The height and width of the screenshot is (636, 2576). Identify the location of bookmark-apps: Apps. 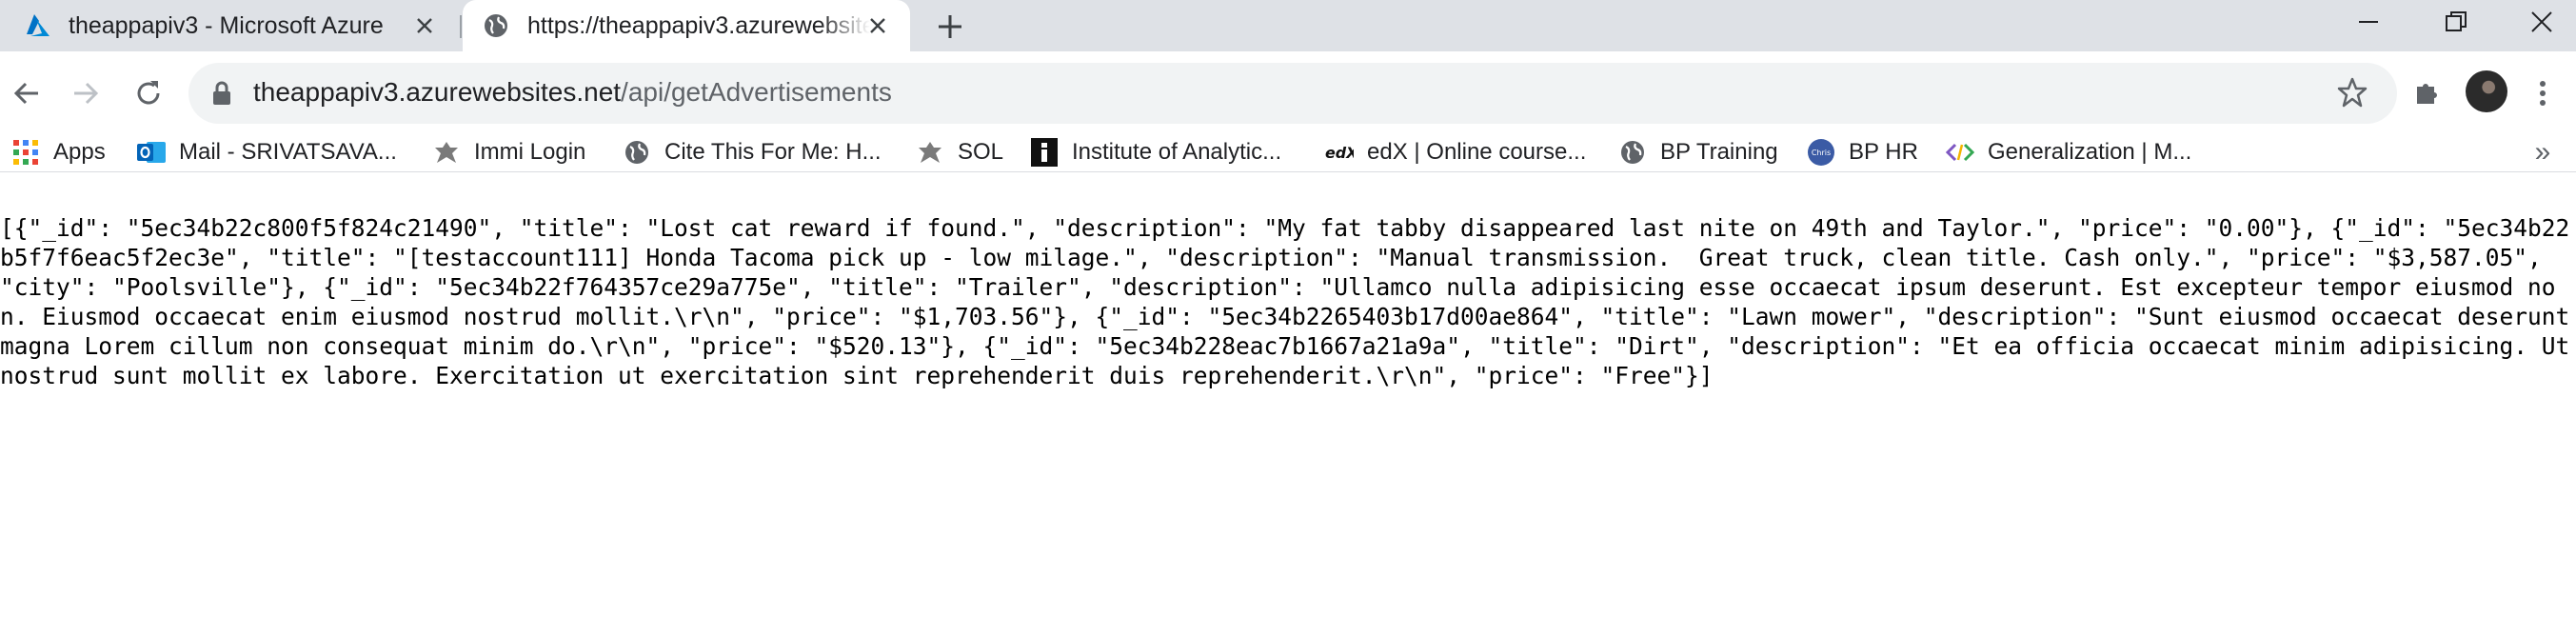
(58, 152).